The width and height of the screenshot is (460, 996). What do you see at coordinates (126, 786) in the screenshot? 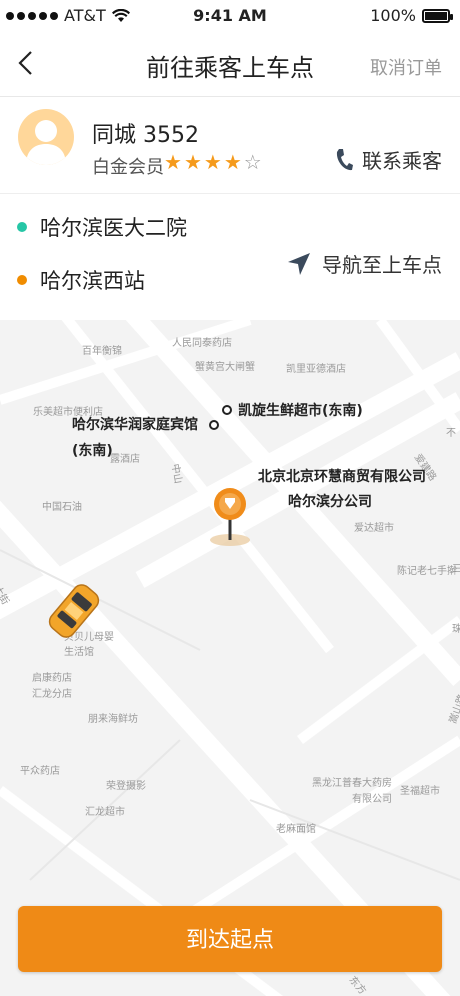
I see `map-poi: 荣登摄影` at bounding box center [126, 786].